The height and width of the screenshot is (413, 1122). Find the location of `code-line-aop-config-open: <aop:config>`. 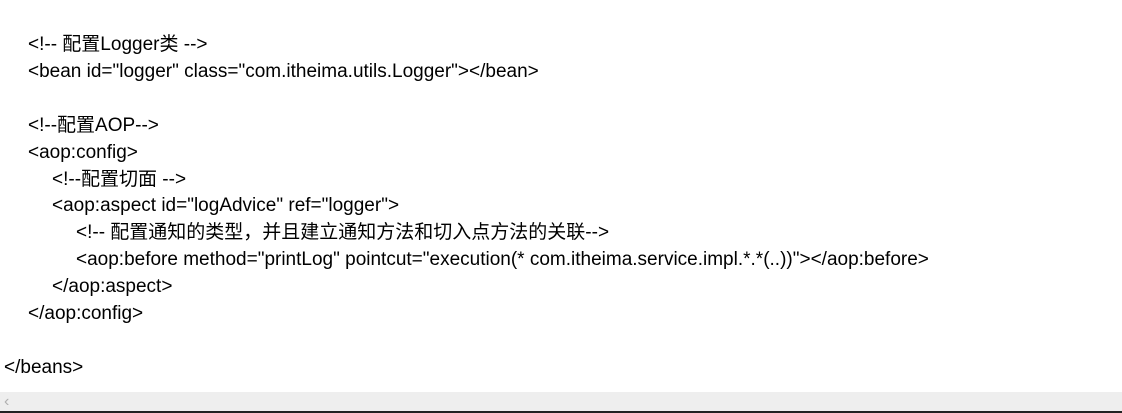

code-line-aop-config-open: <aop:config> is located at coordinates (83, 152).